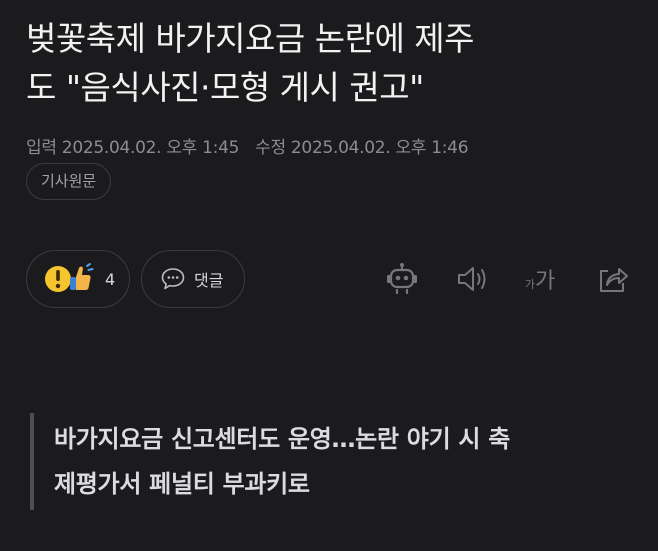 This screenshot has width=658, height=551. Describe the element at coordinates (209, 280) in the screenshot. I see `comment-label: 댓글` at that location.